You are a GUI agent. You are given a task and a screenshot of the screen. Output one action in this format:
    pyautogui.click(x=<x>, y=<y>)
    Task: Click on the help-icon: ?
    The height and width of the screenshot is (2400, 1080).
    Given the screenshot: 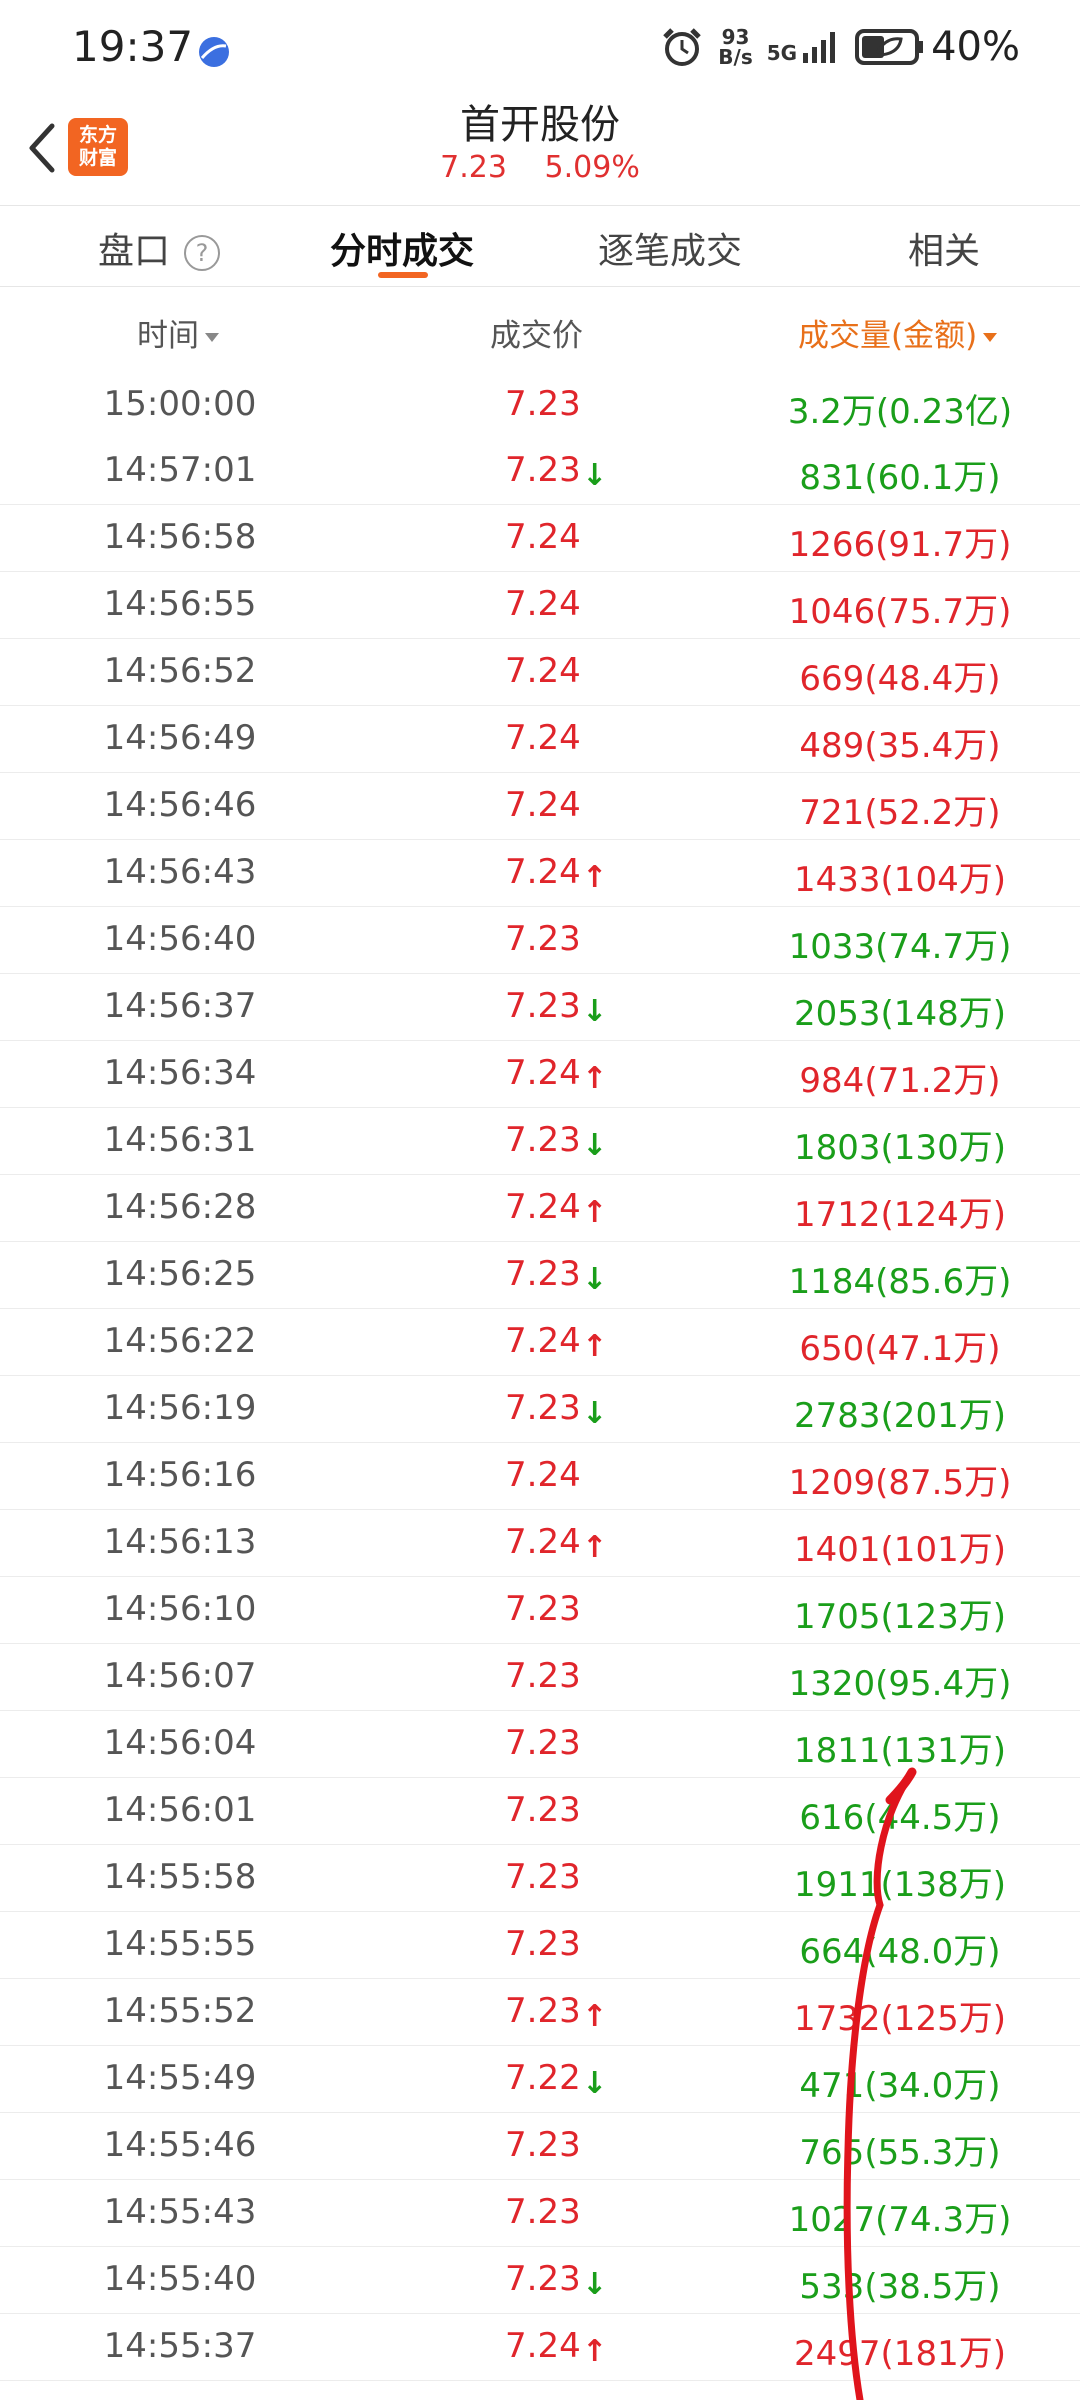 What is the action you would take?
    pyautogui.click(x=202, y=253)
    